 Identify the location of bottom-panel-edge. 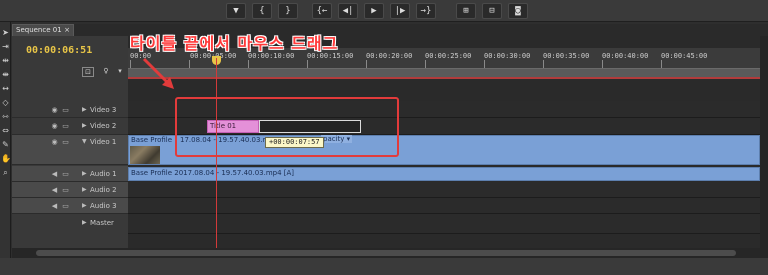
(384, 266).